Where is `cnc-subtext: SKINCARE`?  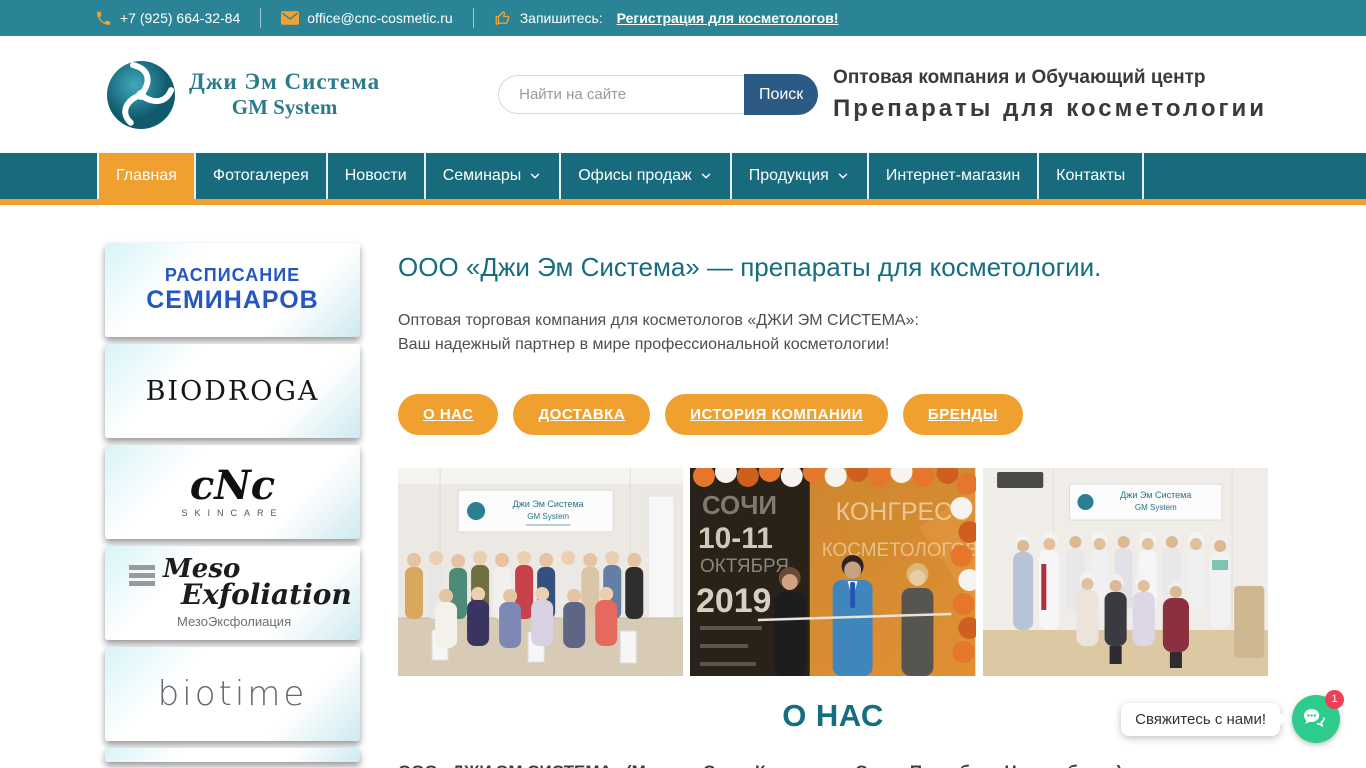 cnc-subtext: SKINCARE is located at coordinates (232, 513).